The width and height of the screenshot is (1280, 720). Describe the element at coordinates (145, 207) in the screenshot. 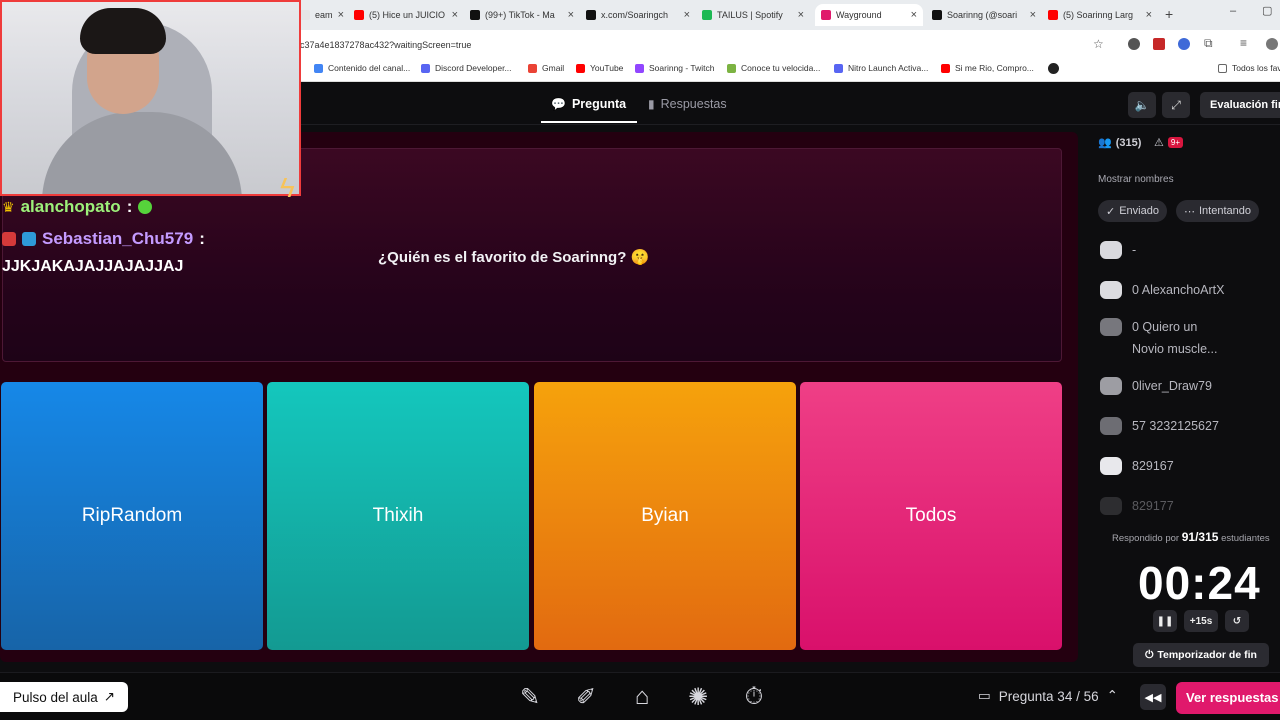

I see `emote-icon` at that location.